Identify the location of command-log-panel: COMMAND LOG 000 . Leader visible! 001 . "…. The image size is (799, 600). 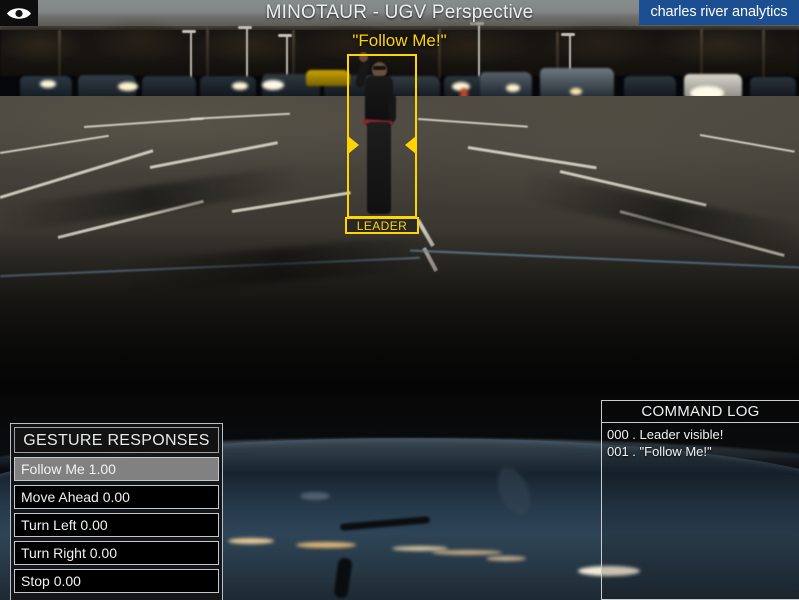
(700, 500).